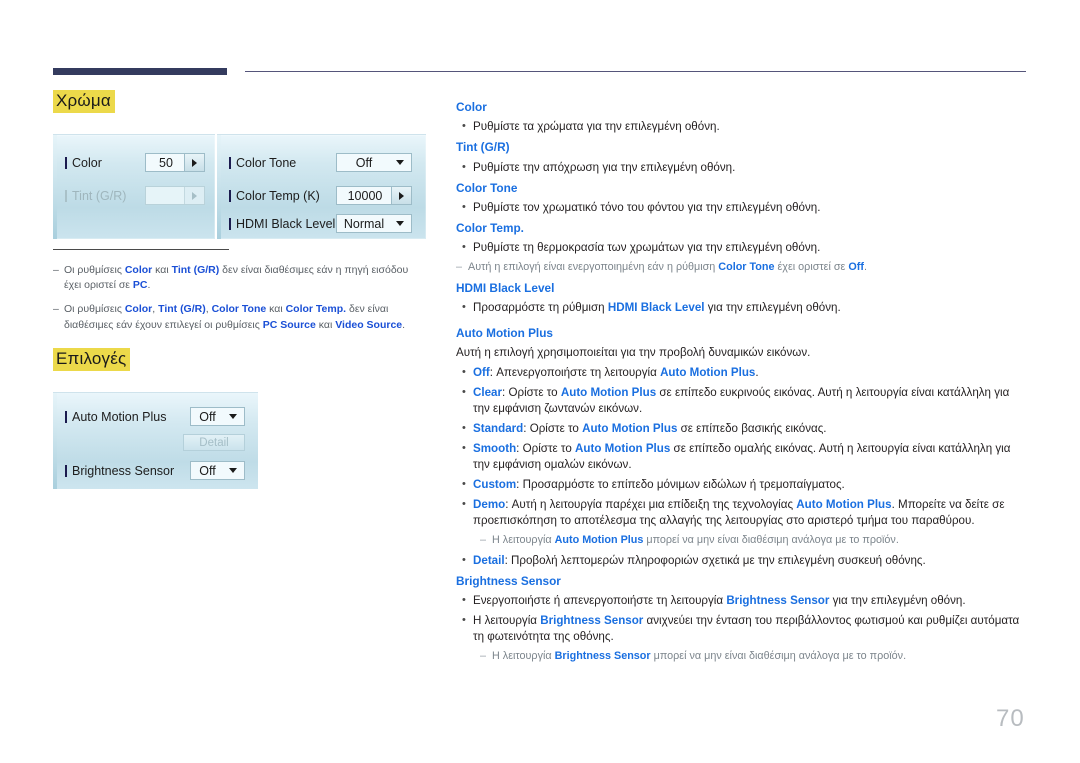 The height and width of the screenshot is (763, 1080). What do you see at coordinates (374, 223) in the screenshot?
I see `osd-dropdown-hdmi-black-level: Normal` at bounding box center [374, 223].